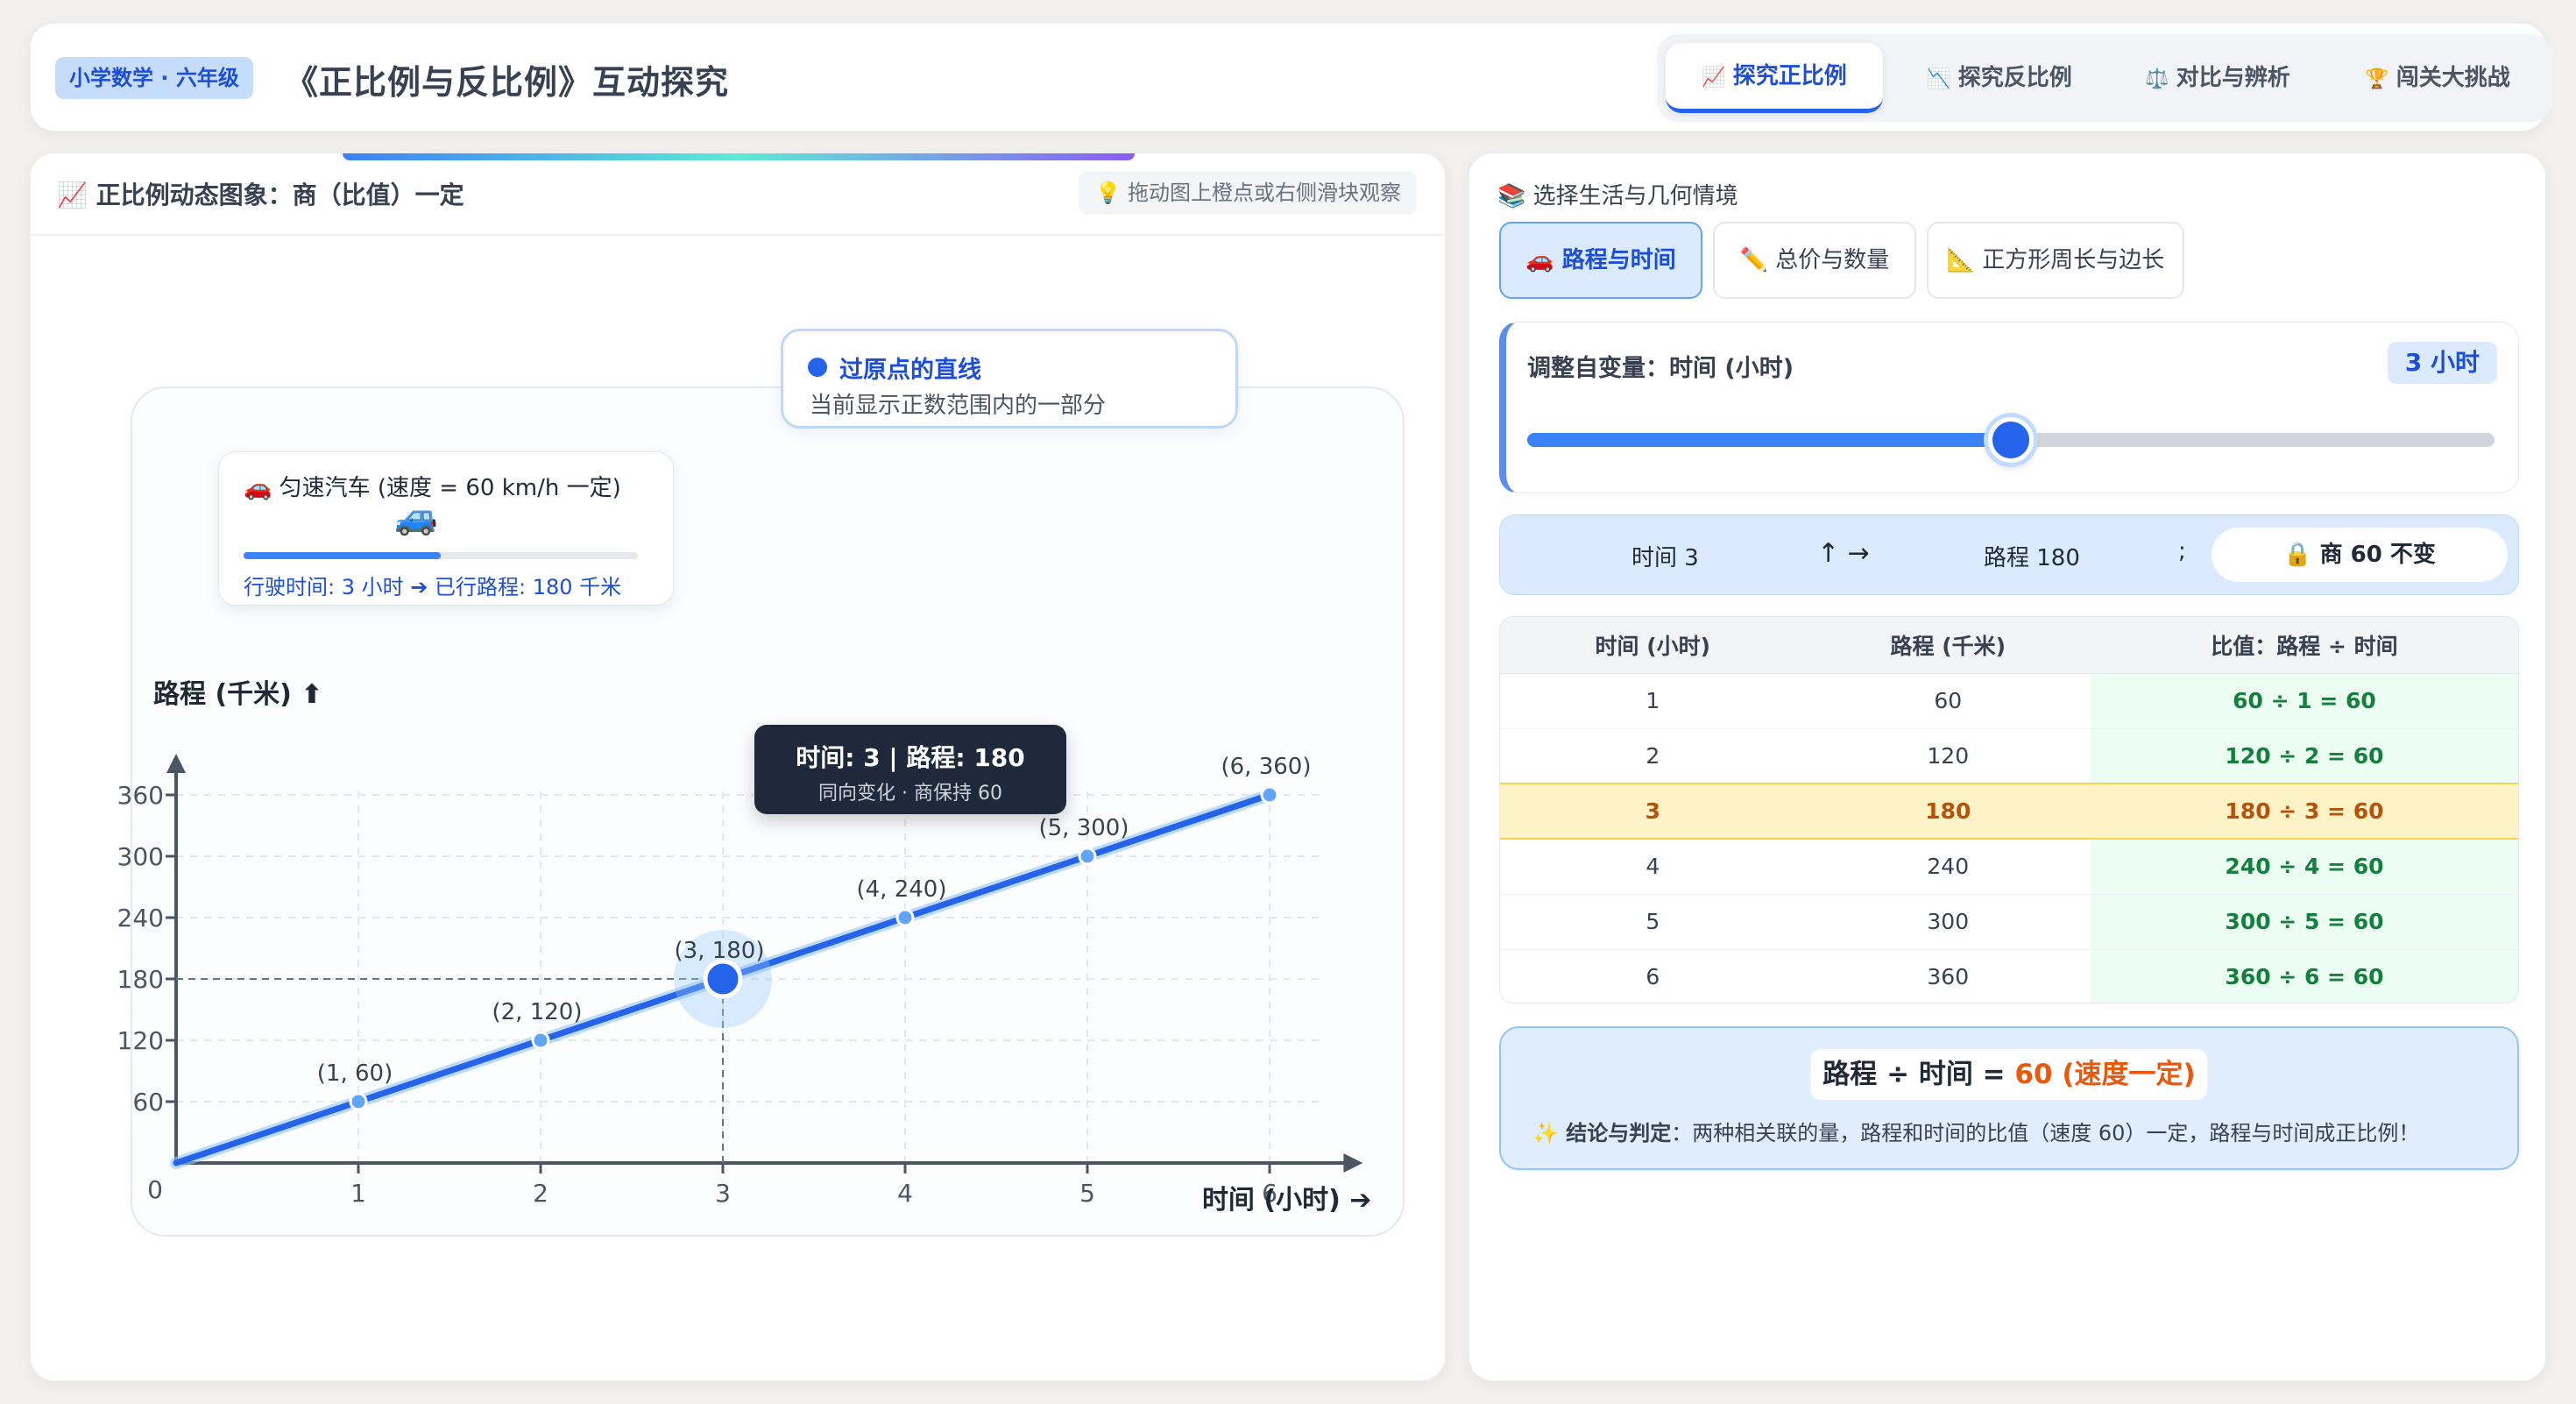 The width and height of the screenshot is (2576, 1404). Describe the element at coordinates (1087, 1193) in the screenshot. I see `x-tick-label: 5` at that location.